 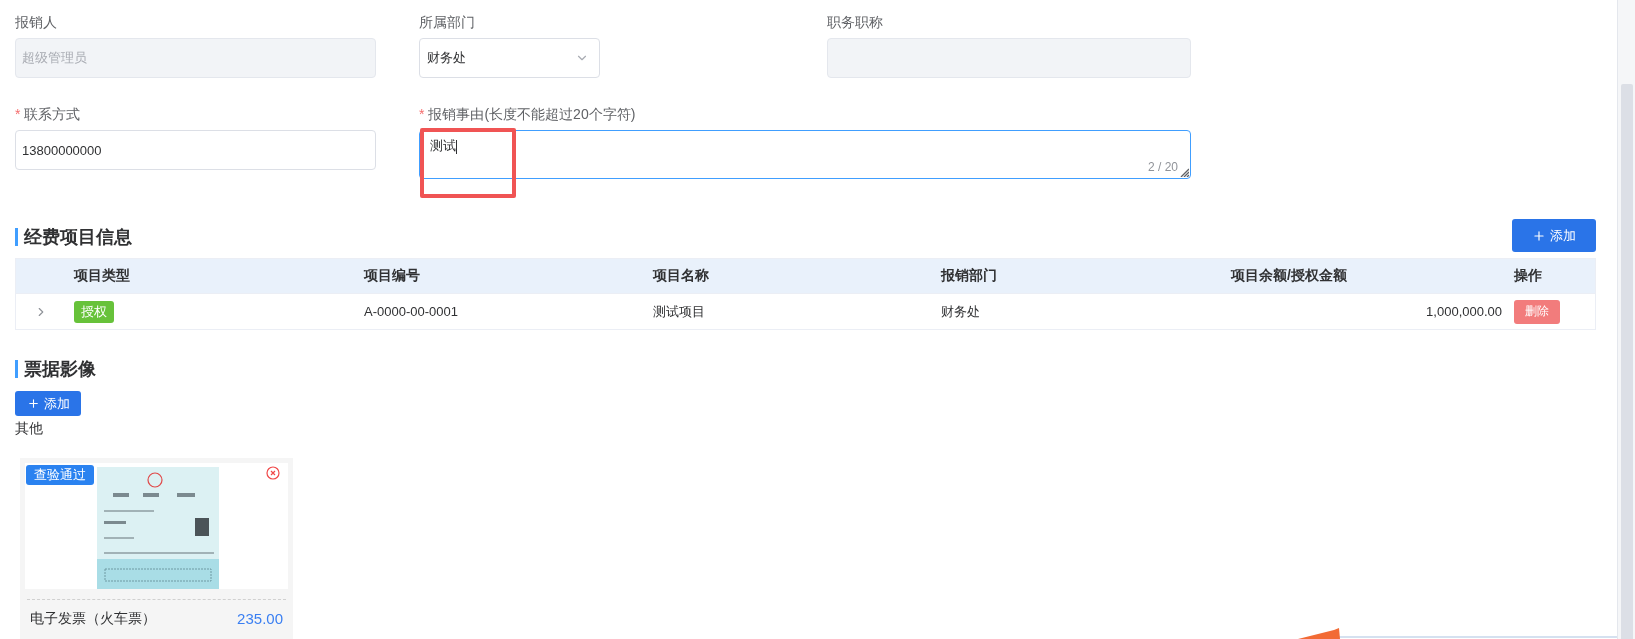 I want to click on scrollbar, so click(x=1626, y=319).